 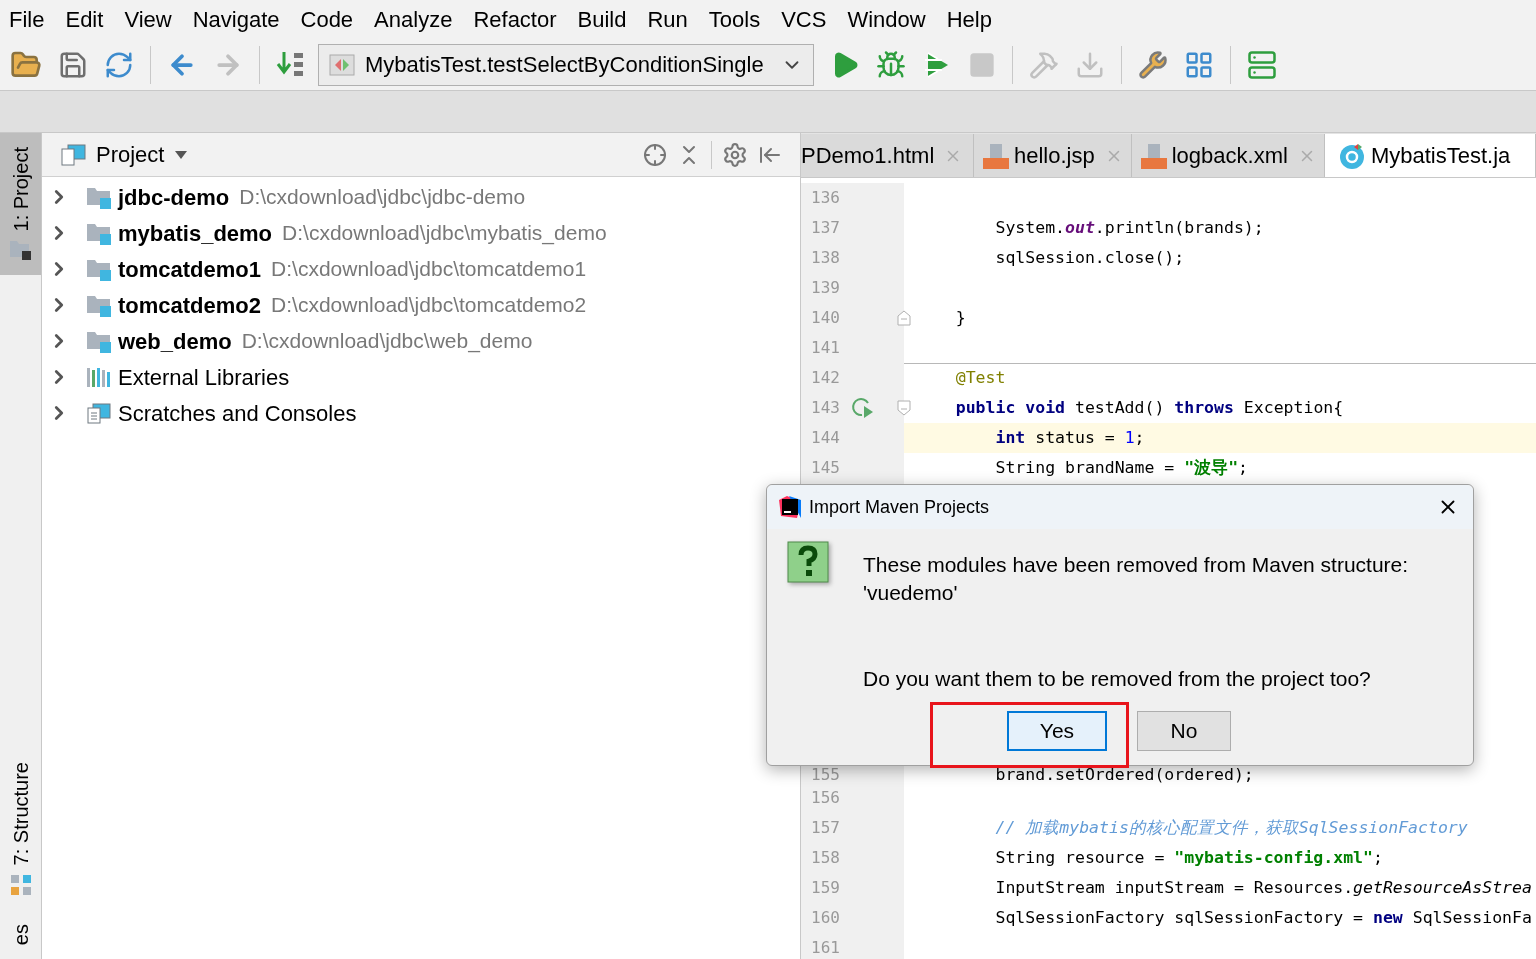 I want to click on tool-window-tab: es, so click(x=20, y=934).